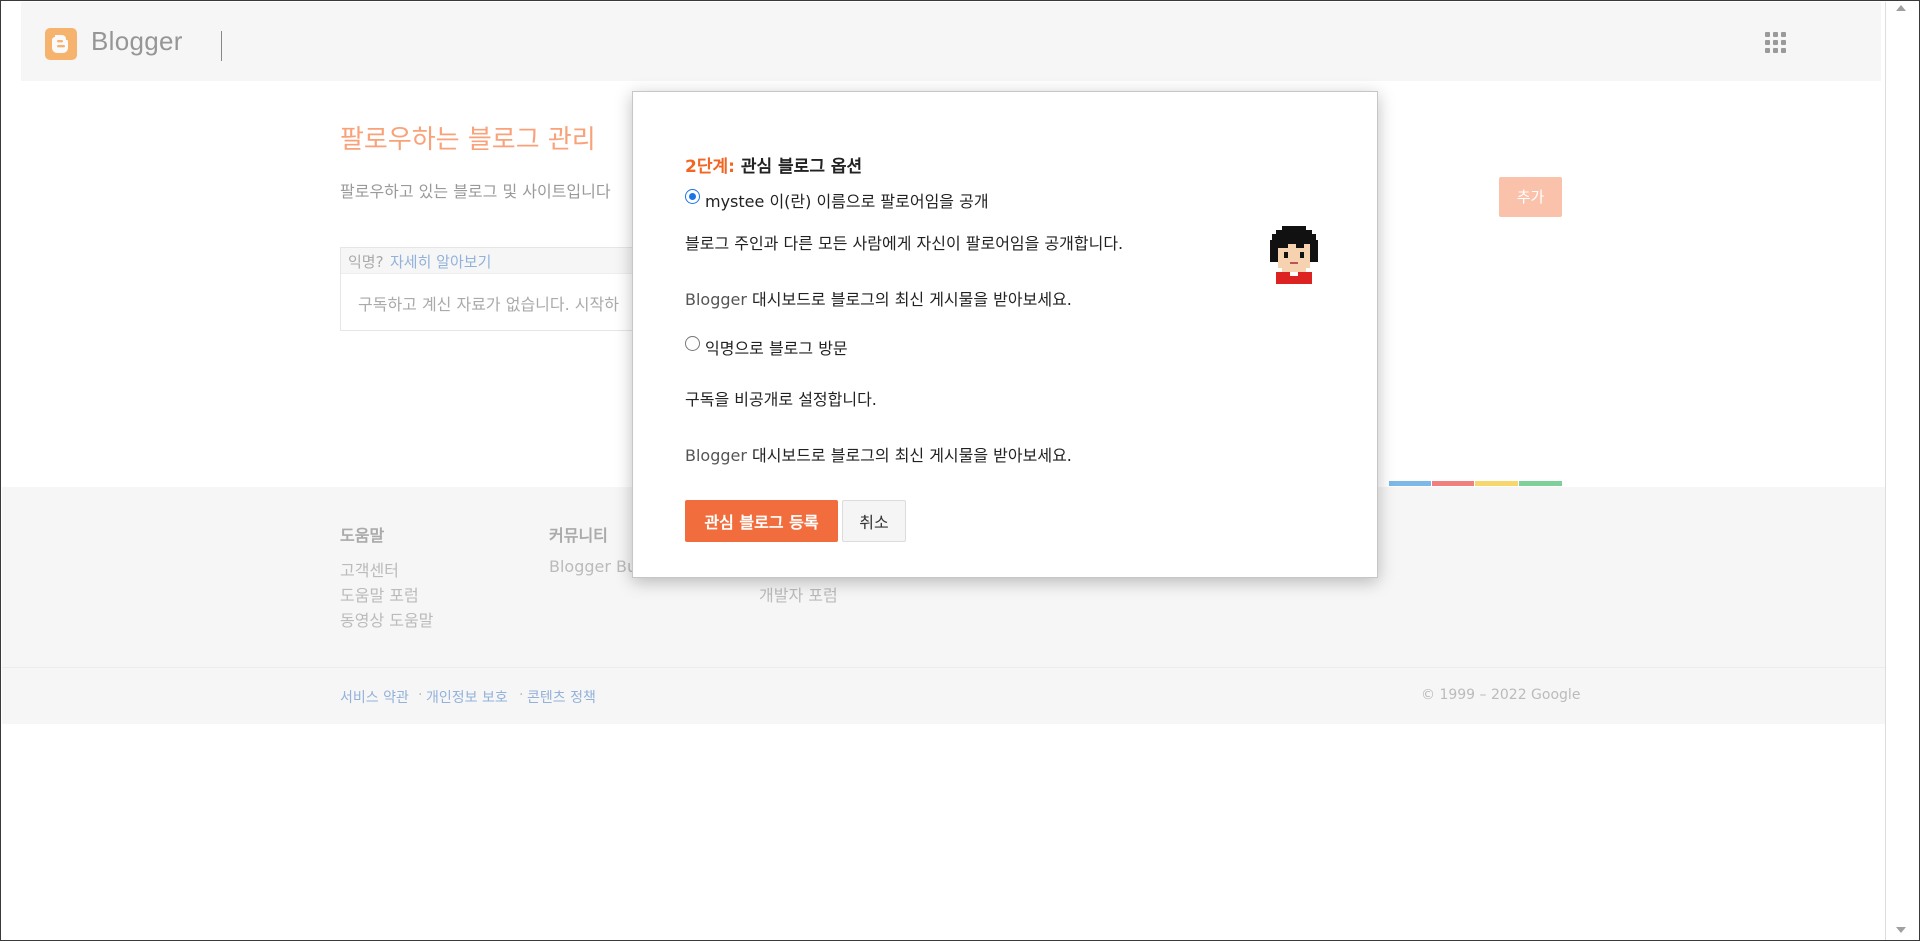 The height and width of the screenshot is (941, 1920). What do you see at coordinates (593, 566) in the screenshot?
I see `footer-link-blogger-buzz: Blogger Bu` at bounding box center [593, 566].